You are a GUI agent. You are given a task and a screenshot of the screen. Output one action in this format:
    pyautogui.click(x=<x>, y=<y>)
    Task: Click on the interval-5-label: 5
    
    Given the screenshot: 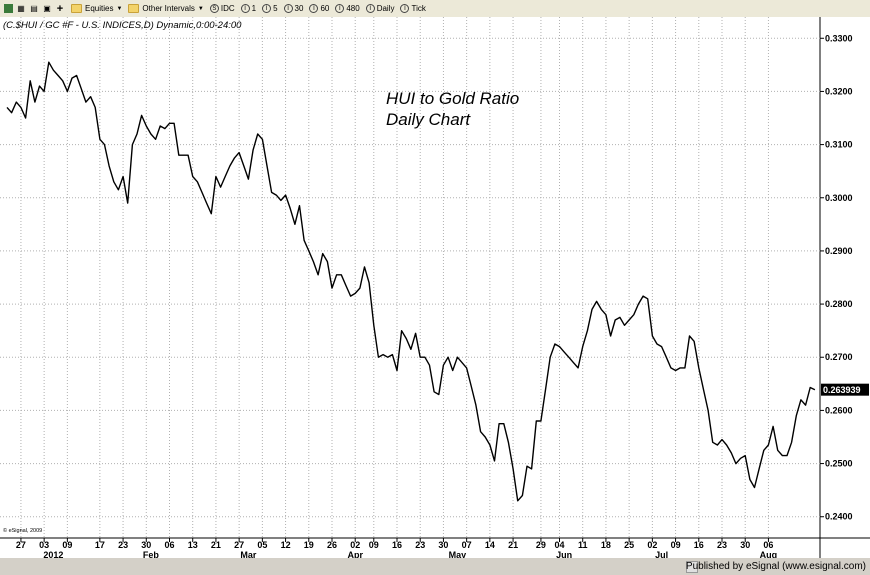 What is the action you would take?
    pyautogui.click(x=275, y=8)
    